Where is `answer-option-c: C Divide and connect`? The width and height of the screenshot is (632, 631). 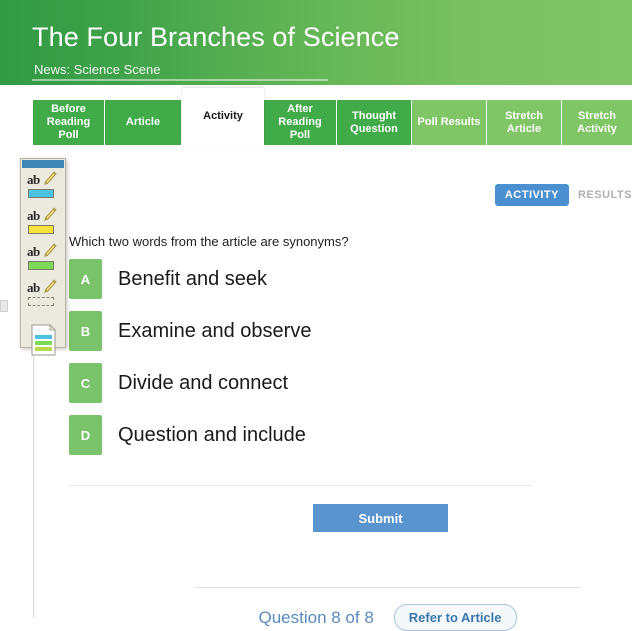
answer-option-c: C Divide and connect is located at coordinates (329, 383).